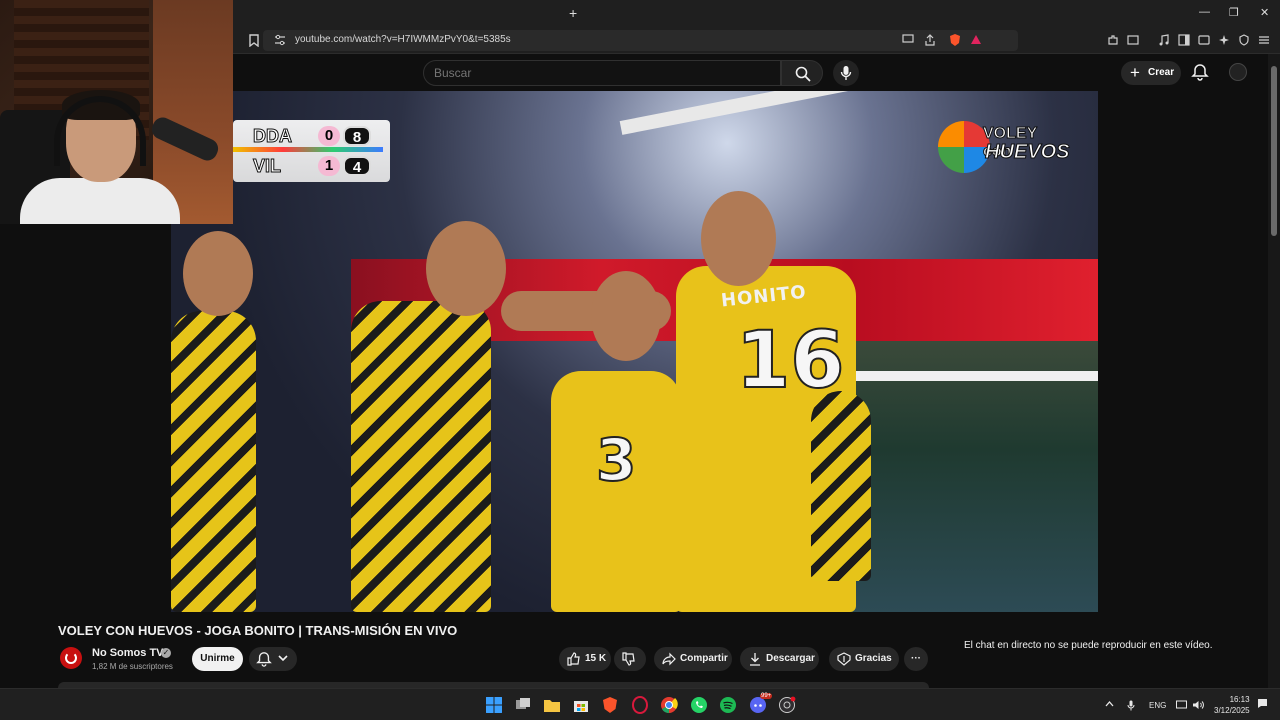 The image size is (1280, 720). Describe the element at coordinates (1224, 41) in the screenshot. I see `leo-ai-icon` at that location.